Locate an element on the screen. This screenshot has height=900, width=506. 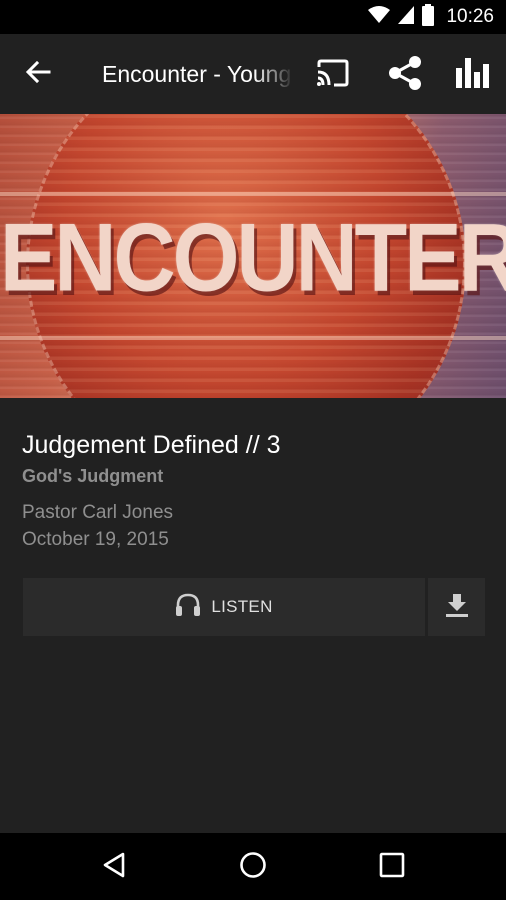
share-button is located at coordinates (405, 75).